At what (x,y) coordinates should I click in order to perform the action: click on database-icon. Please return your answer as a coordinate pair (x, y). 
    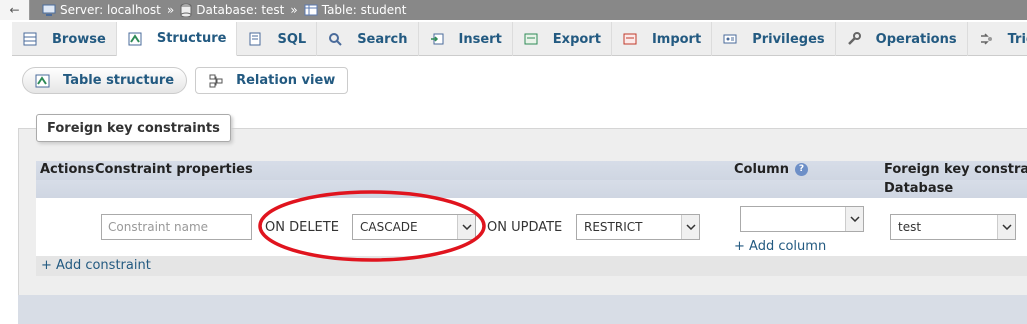
    Looking at the image, I should click on (186, 10).